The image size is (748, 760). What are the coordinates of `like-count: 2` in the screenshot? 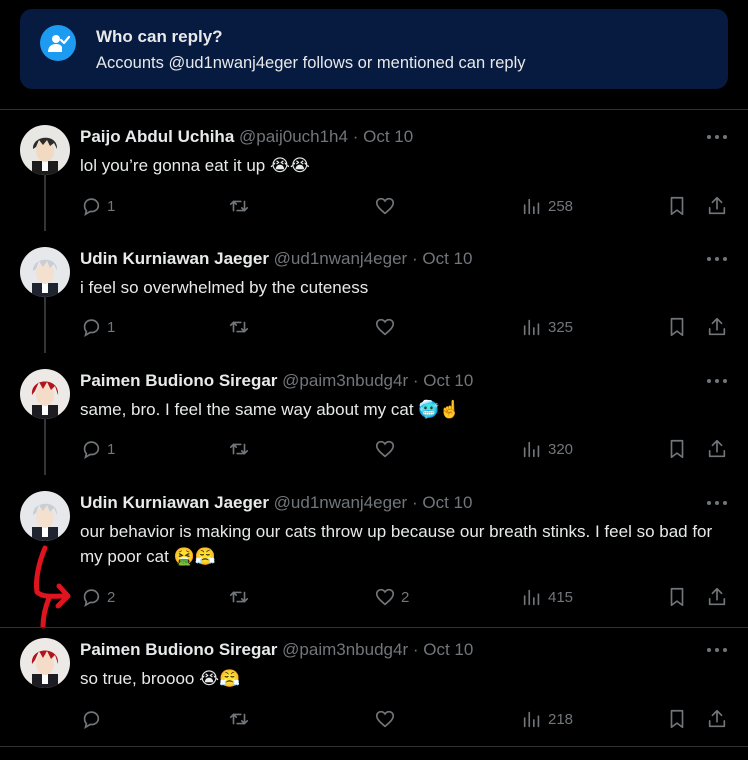 It's located at (405, 597).